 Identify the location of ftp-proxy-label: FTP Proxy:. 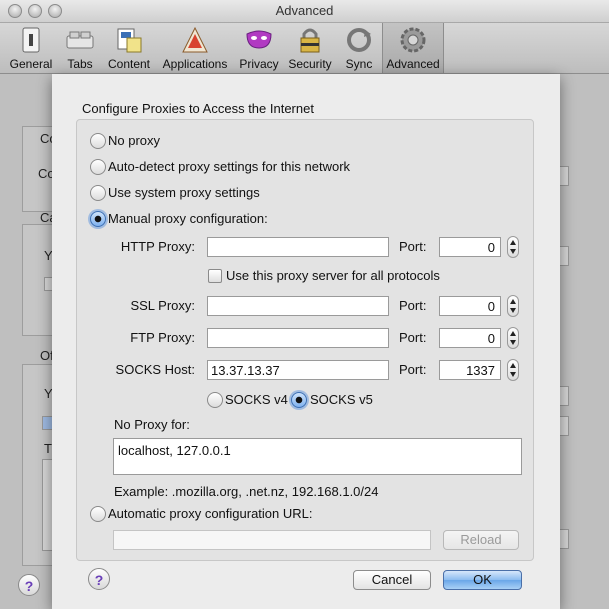
(162, 337).